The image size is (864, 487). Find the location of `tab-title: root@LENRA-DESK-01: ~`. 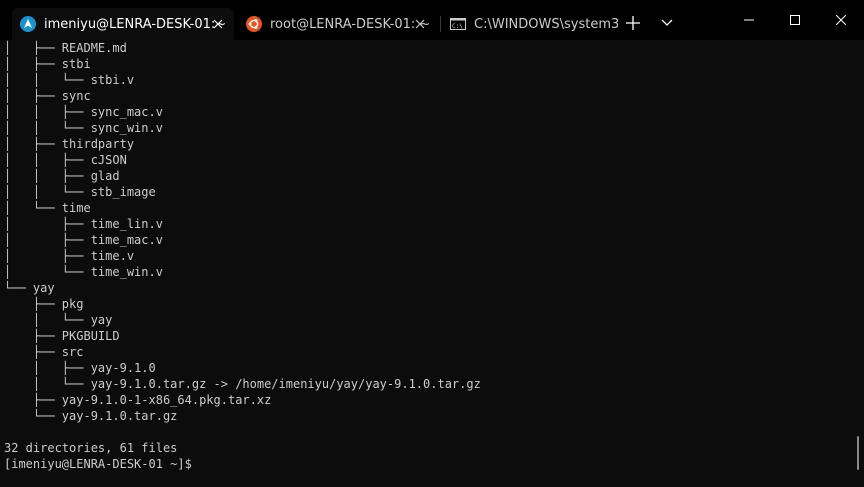

tab-title: root@LENRA-DESK-01: ~ is located at coordinates (350, 24).